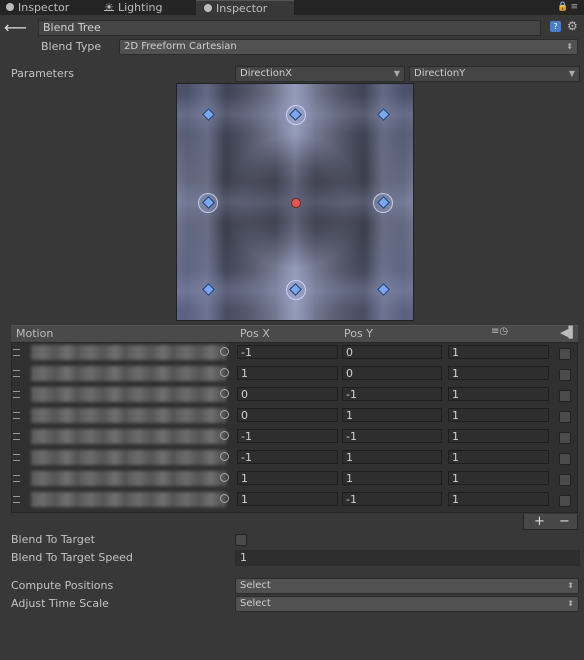 Image resolution: width=584 pixels, height=660 pixels. What do you see at coordinates (539, 522) in the screenshot?
I see `add-motion-button: +` at bounding box center [539, 522].